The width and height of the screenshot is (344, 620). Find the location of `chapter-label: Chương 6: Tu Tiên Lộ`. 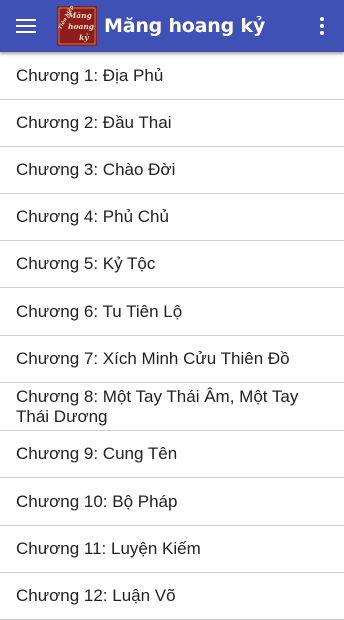

chapter-label: Chương 6: Tu Tiên Lộ is located at coordinates (99, 311).